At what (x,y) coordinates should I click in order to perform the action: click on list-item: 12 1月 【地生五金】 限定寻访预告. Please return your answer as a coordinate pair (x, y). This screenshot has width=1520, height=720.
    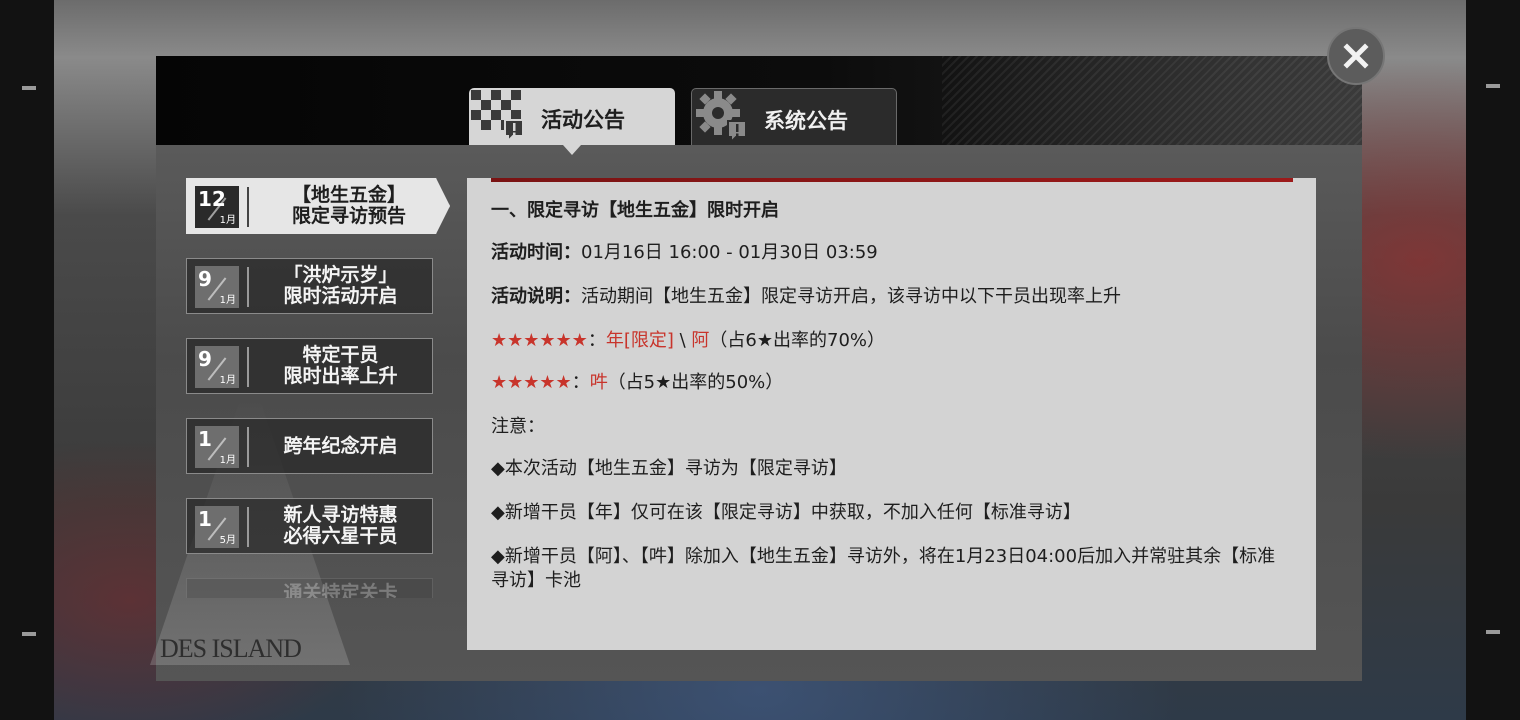
    Looking at the image, I should click on (318, 206).